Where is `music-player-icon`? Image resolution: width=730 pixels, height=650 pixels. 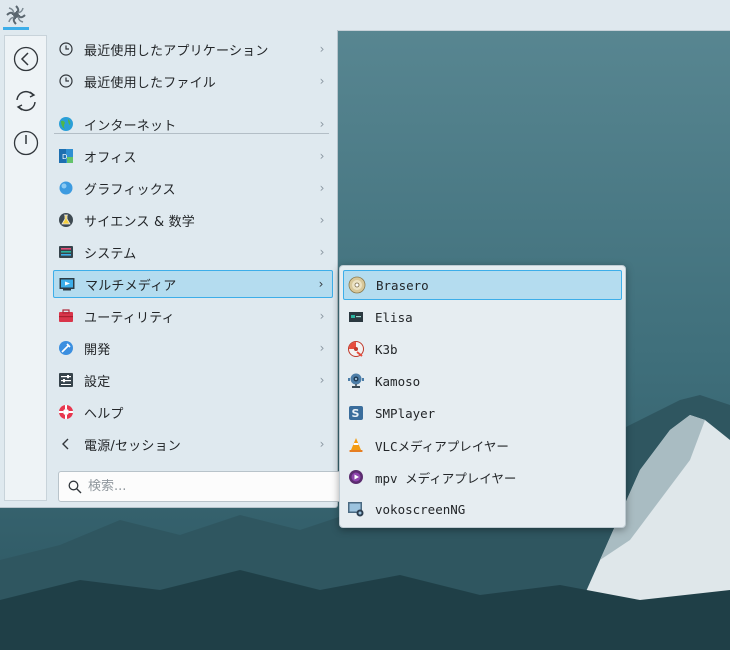
music-player-icon is located at coordinates (356, 317).